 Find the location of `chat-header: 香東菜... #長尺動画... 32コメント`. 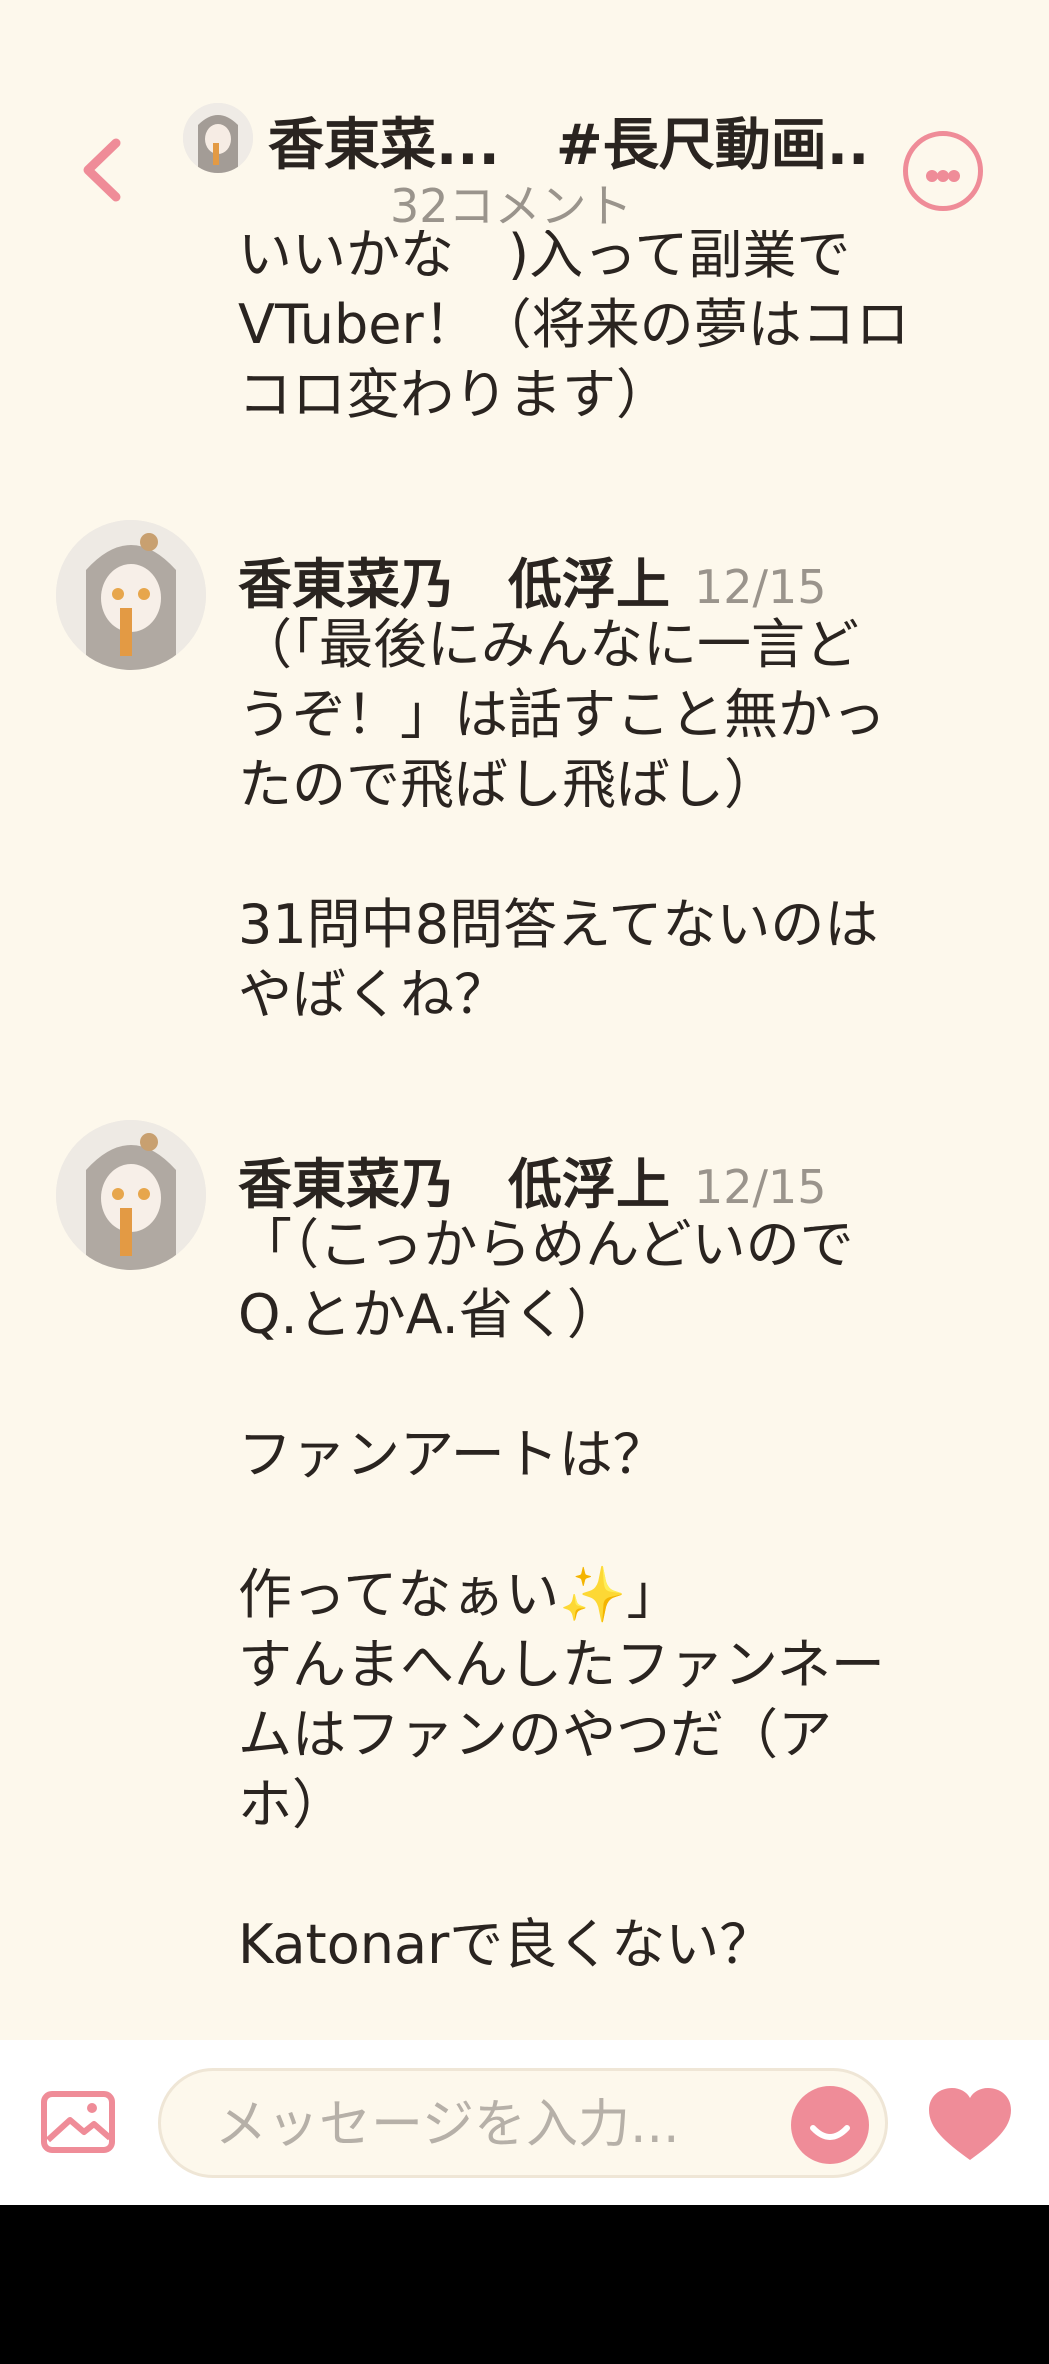

chat-header: 香東菜... #長尺動画... 32コメント is located at coordinates (524, 116).